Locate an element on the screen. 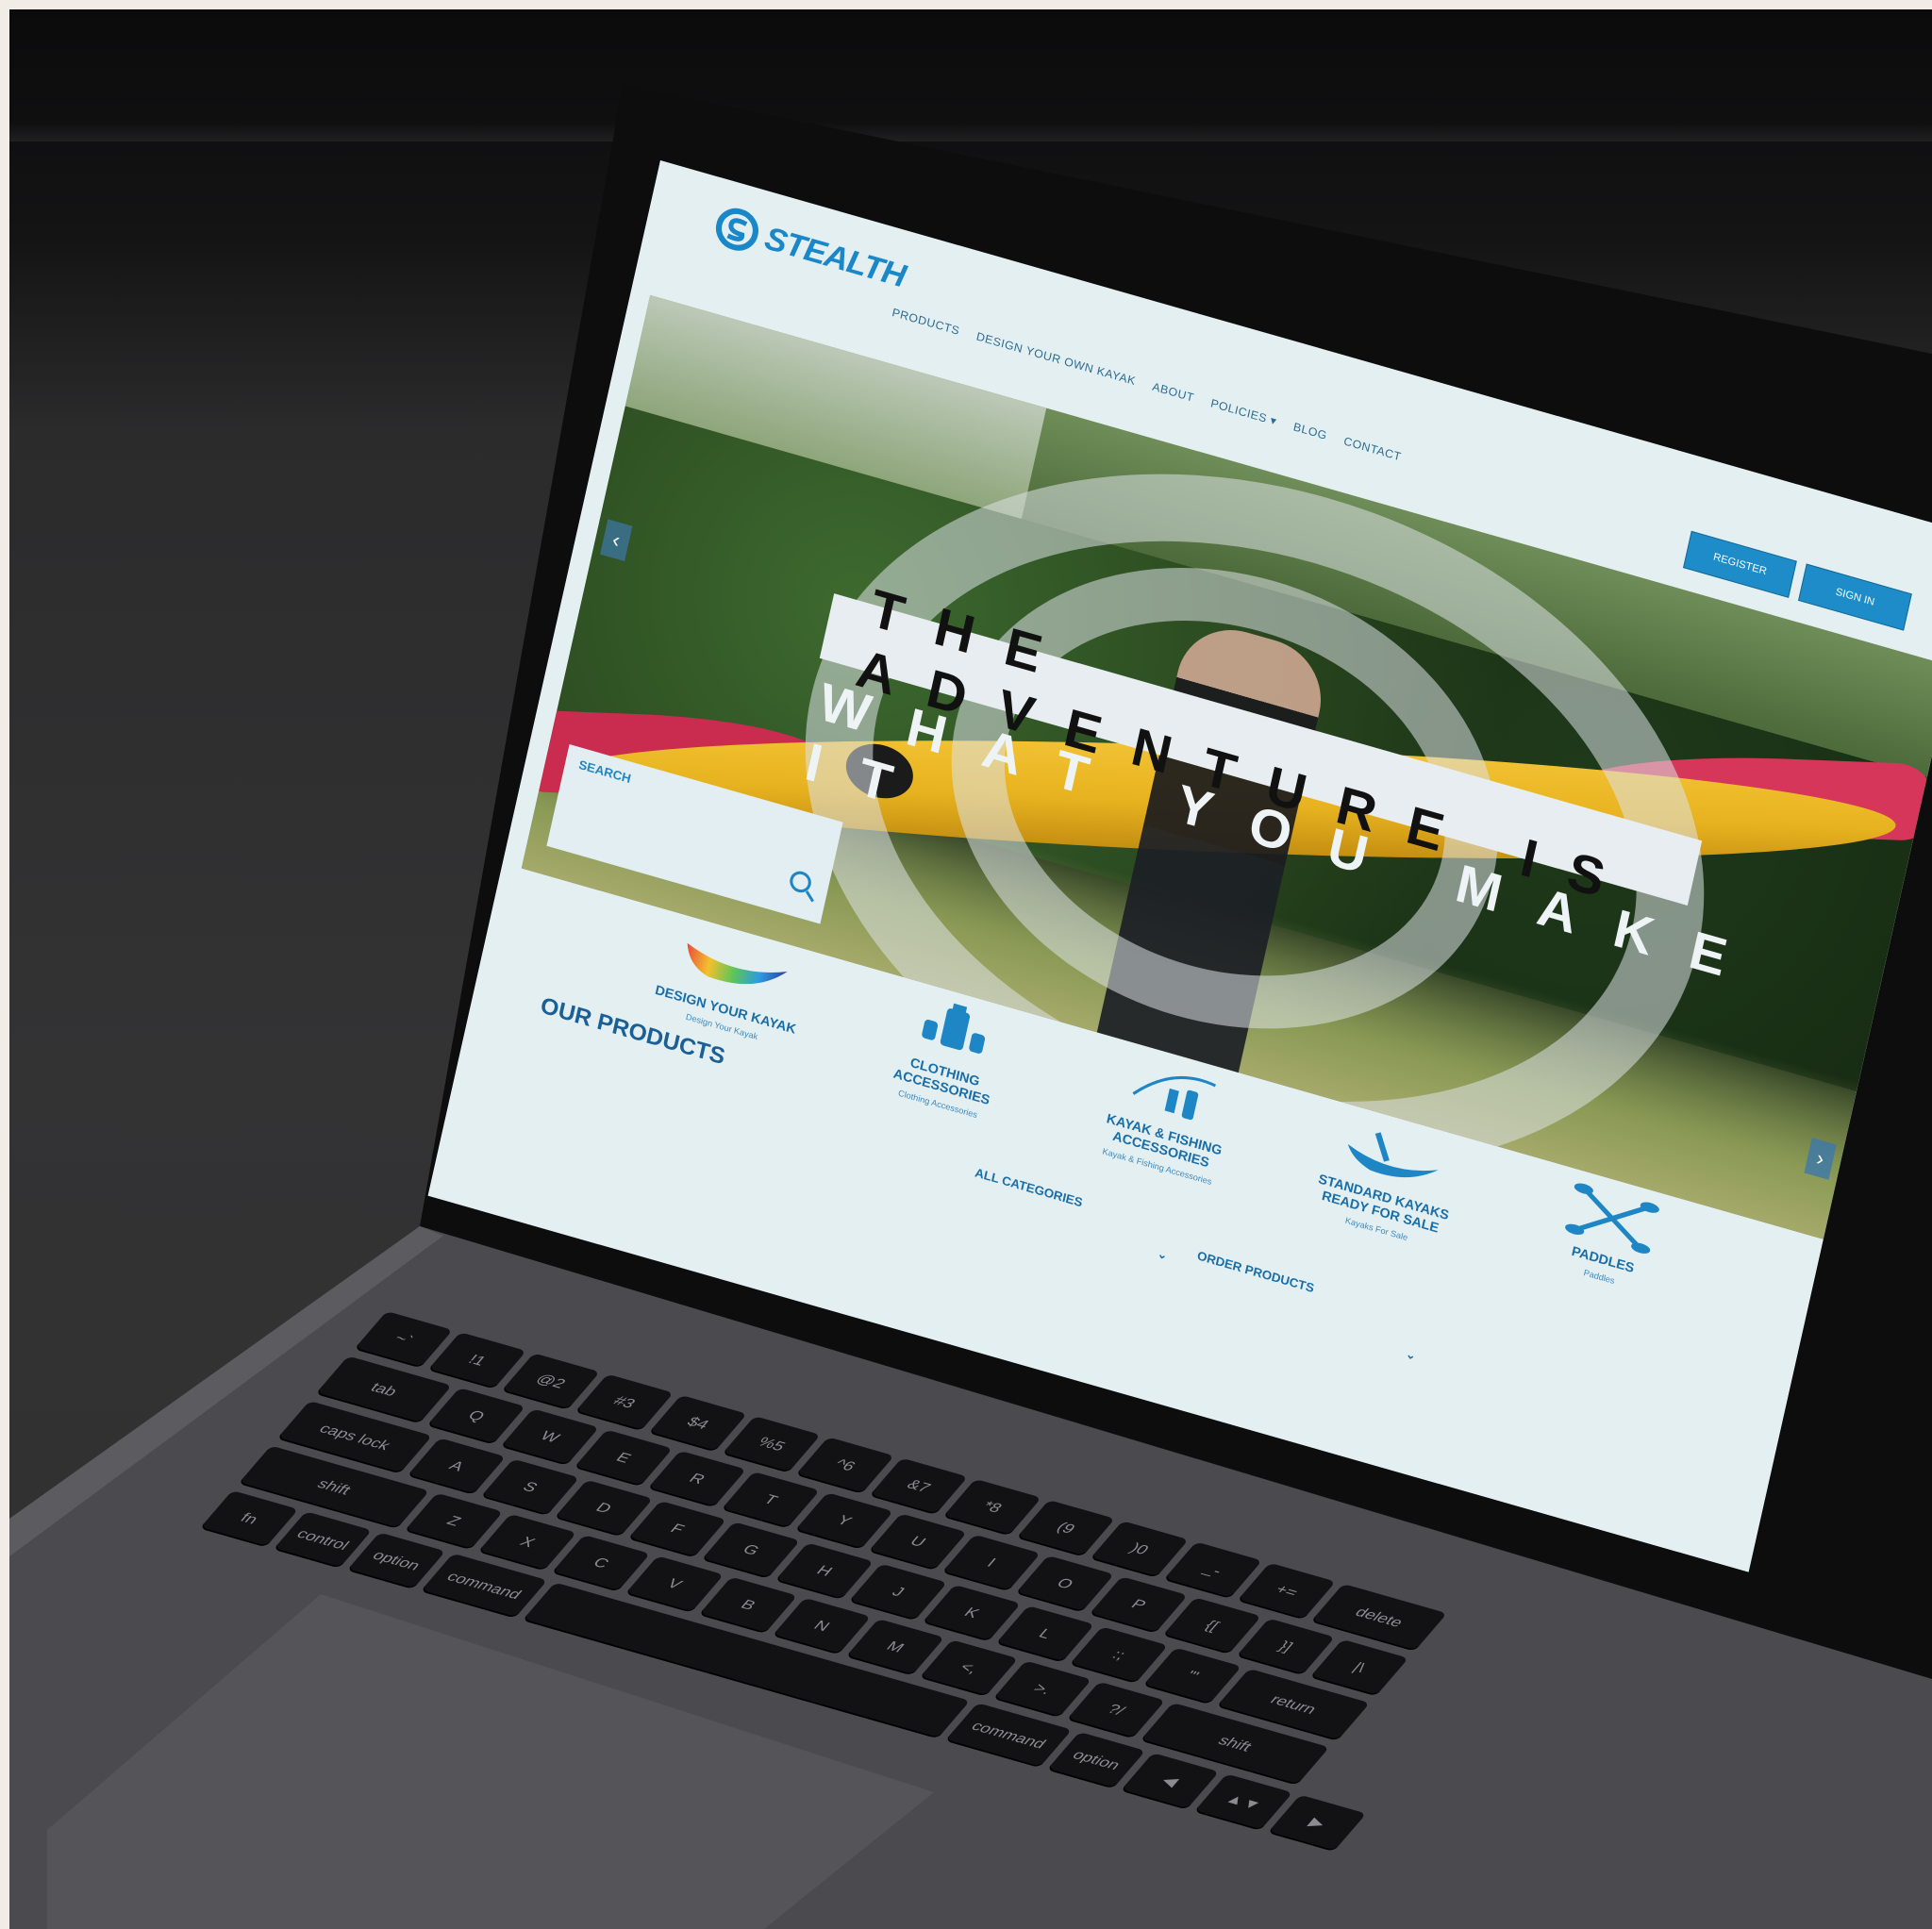 Image resolution: width=1932 pixels, height=1929 pixels. nav-about: ABOUT is located at coordinates (1173, 392).